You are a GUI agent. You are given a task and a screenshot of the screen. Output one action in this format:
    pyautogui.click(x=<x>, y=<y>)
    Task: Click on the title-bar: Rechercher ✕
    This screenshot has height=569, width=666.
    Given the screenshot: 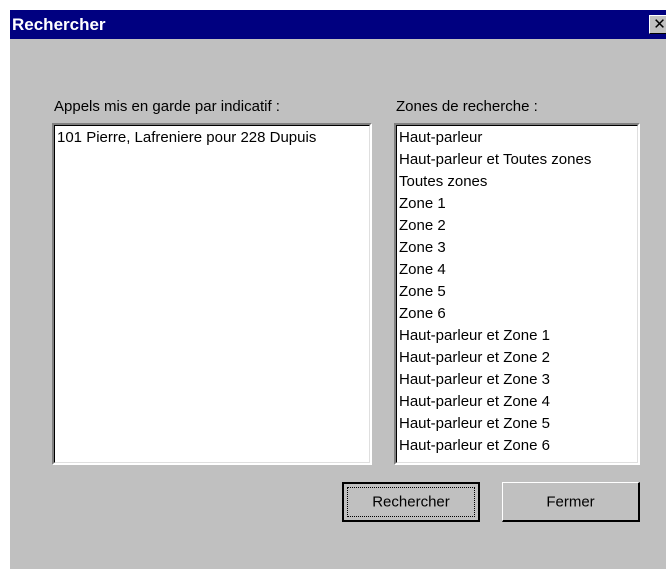 What is the action you would take?
    pyautogui.click(x=338, y=24)
    